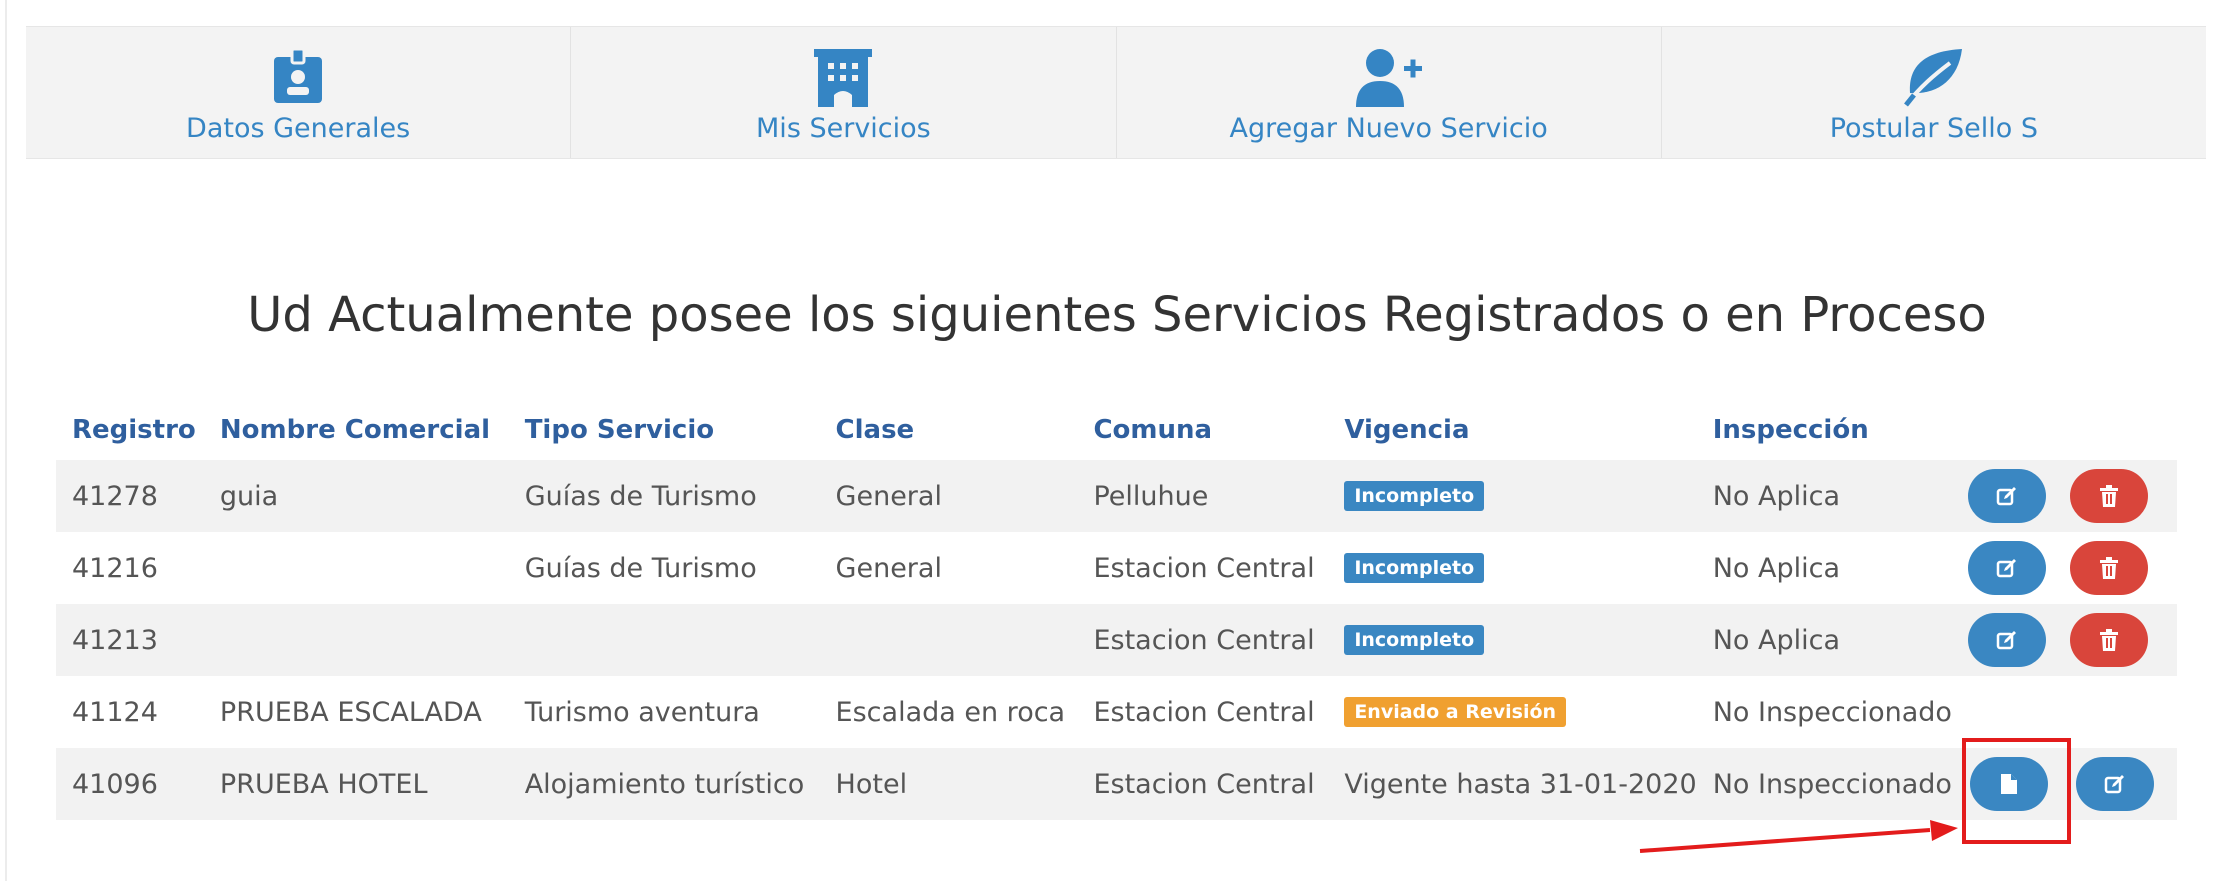 This screenshot has height=881, width=2234. What do you see at coordinates (948, 640) in the screenshot?
I see `cell-clase` at bounding box center [948, 640].